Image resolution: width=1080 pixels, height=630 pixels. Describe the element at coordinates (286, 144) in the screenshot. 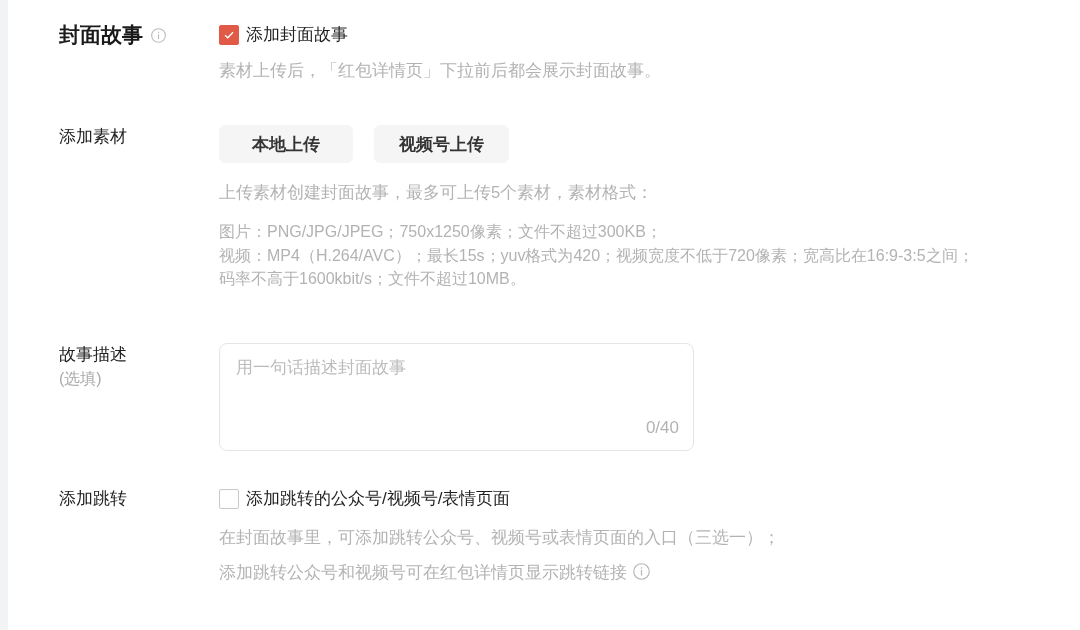

I see `upload-button: 本地上传` at that location.